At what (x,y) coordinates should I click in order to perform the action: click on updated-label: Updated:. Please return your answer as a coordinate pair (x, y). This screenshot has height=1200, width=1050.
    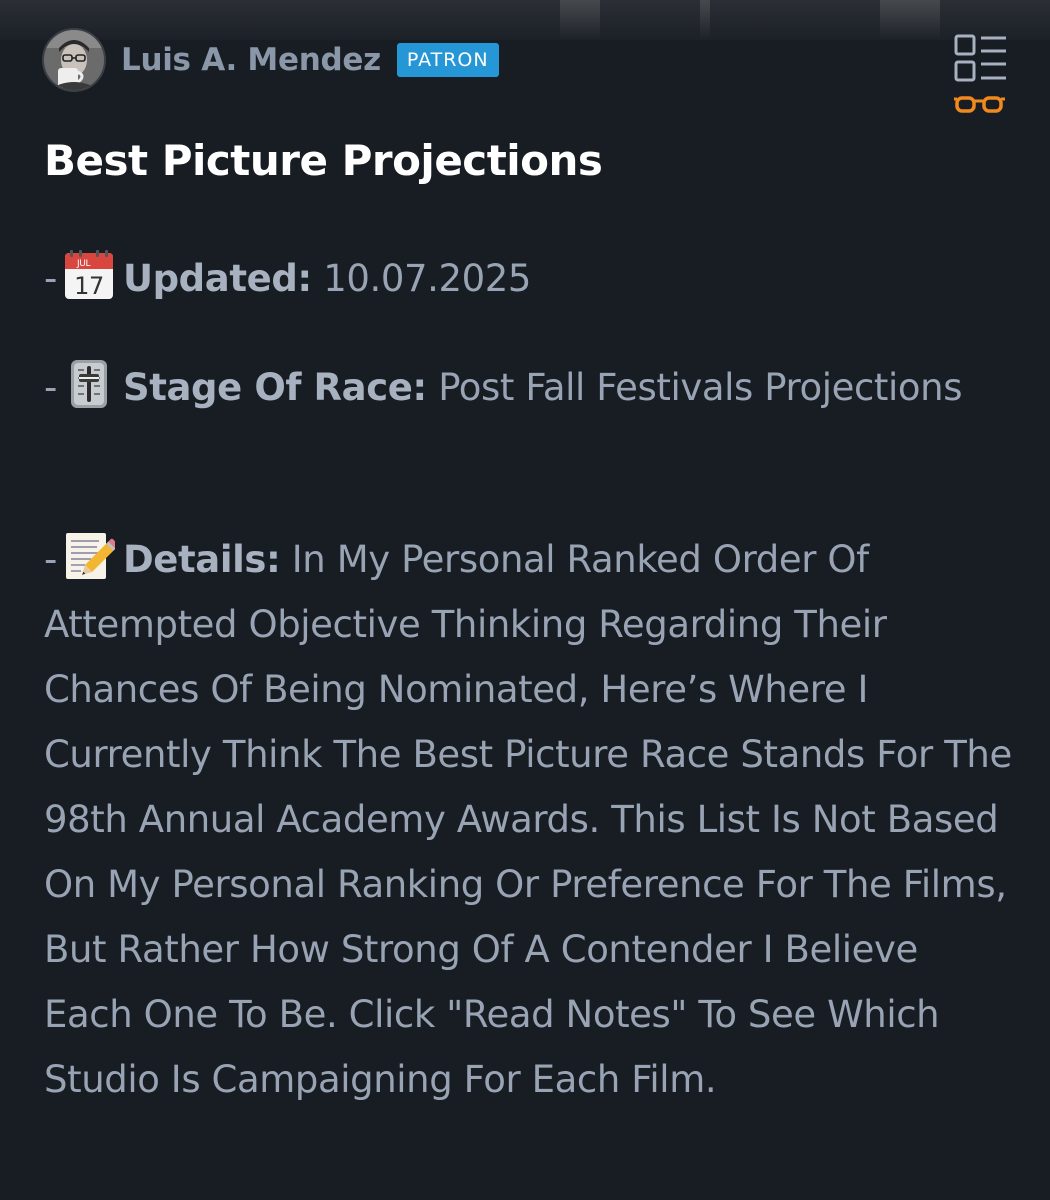
    Looking at the image, I should click on (217, 278).